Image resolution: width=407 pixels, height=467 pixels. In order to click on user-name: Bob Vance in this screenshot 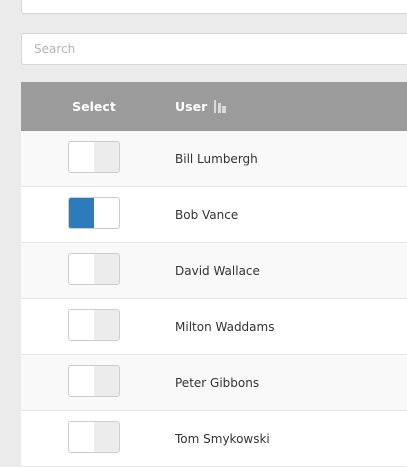, I will do `click(207, 215)`.